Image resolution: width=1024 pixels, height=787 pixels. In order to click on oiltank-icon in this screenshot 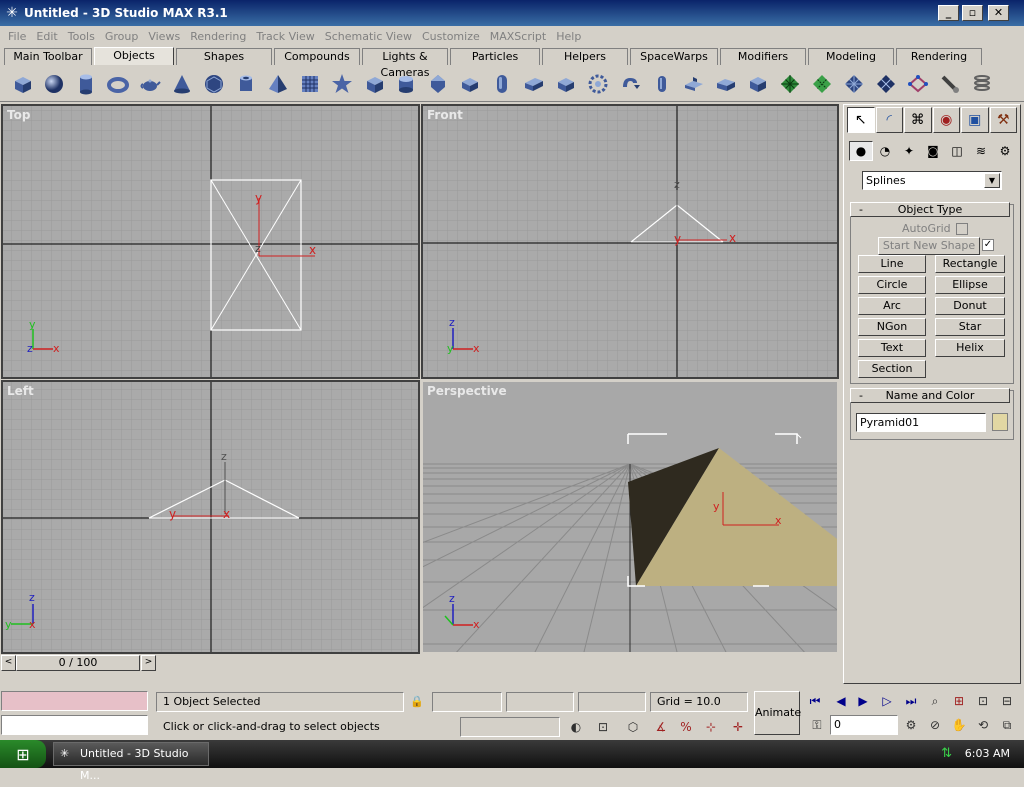, I will do `click(406, 84)`.